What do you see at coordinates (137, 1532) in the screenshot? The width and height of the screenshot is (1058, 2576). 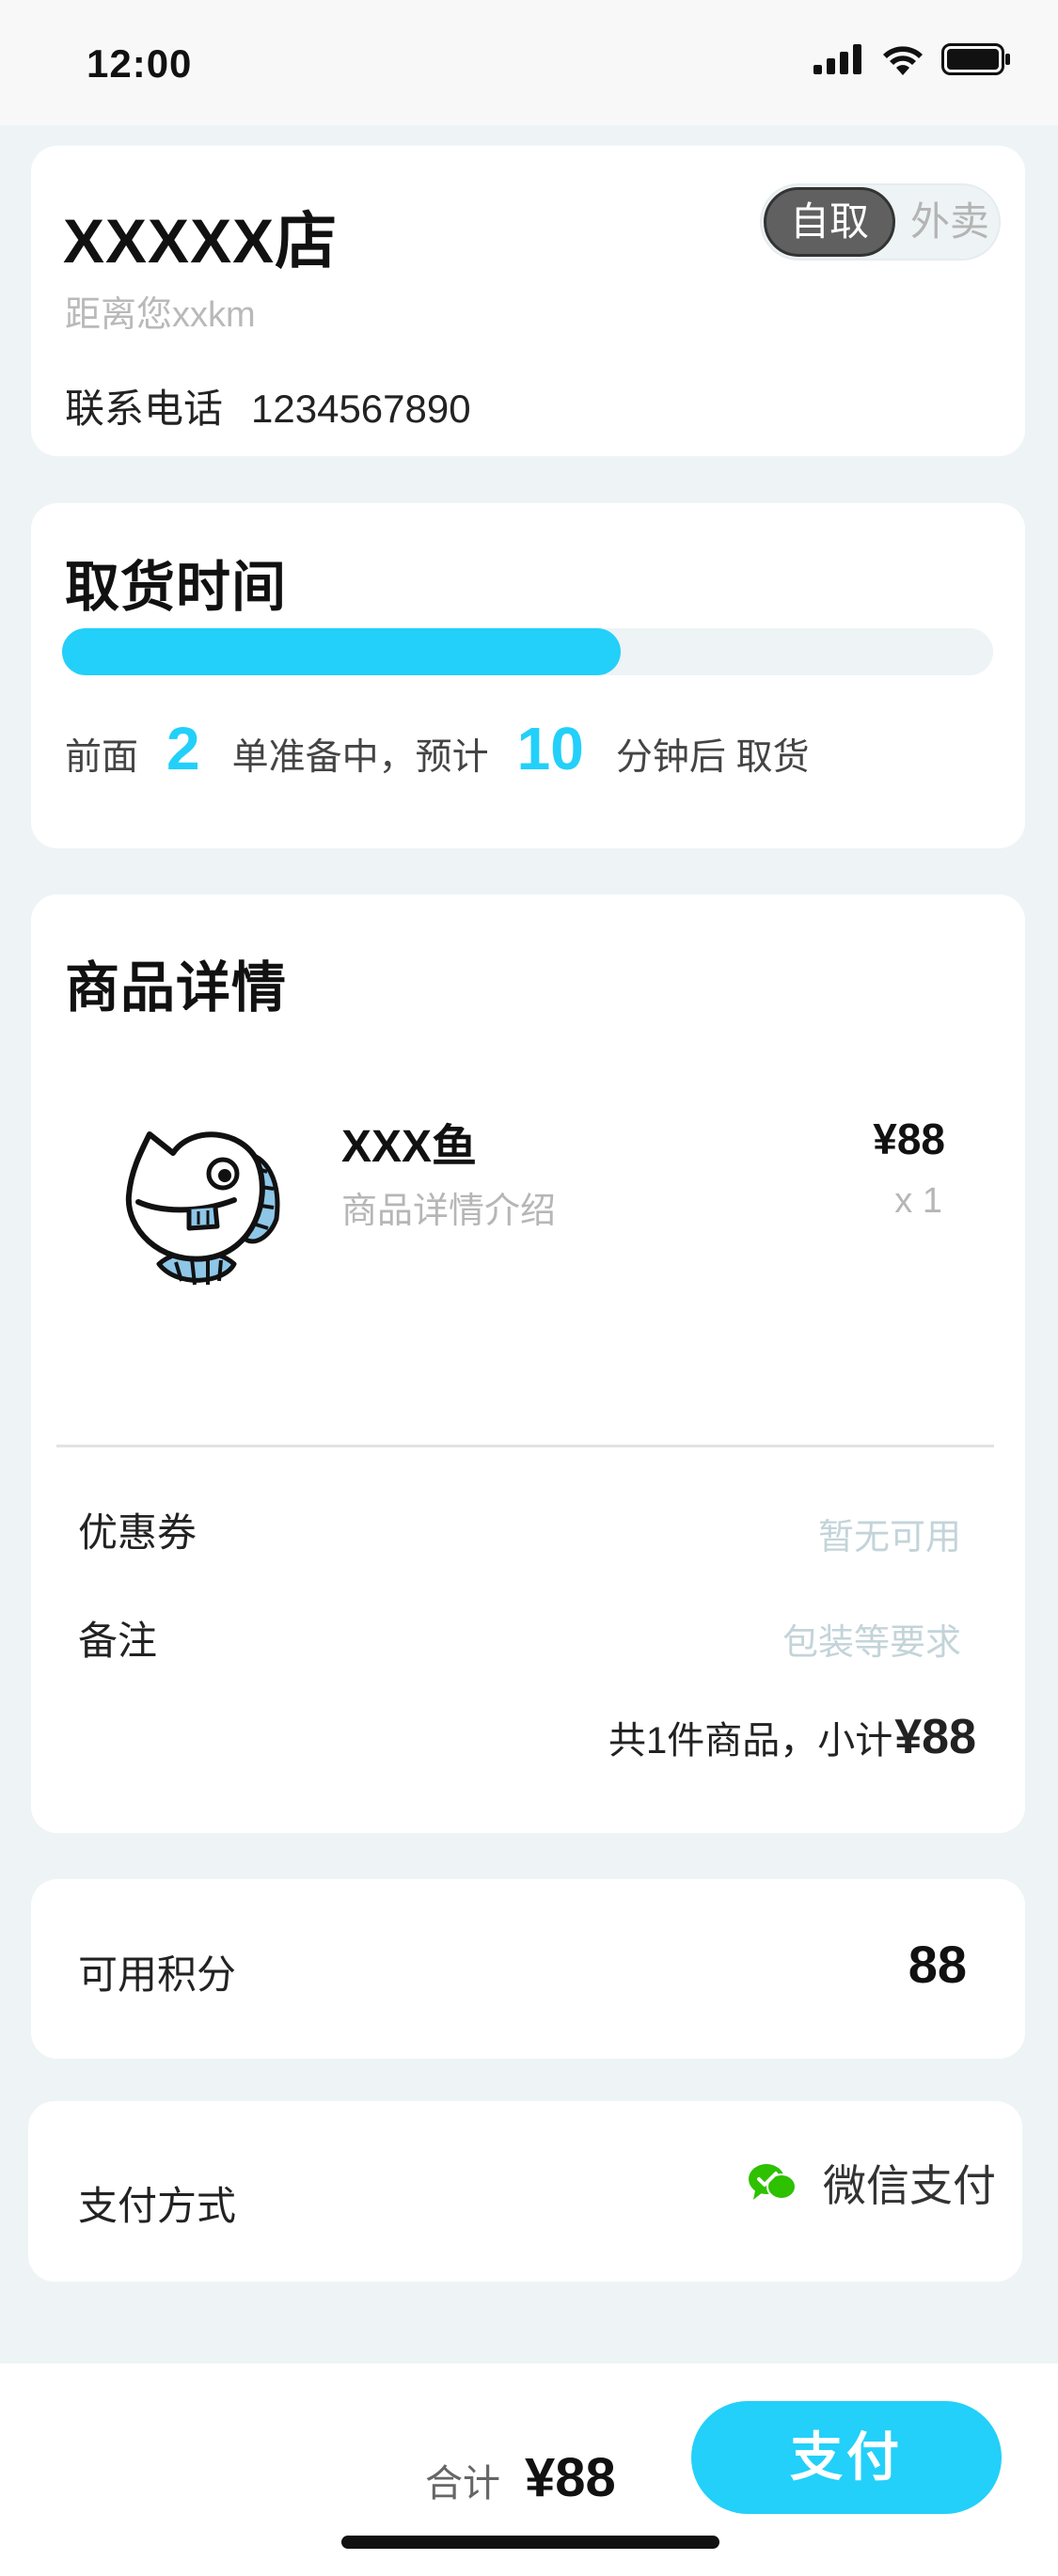 I see `coupon-label: 优惠券` at bounding box center [137, 1532].